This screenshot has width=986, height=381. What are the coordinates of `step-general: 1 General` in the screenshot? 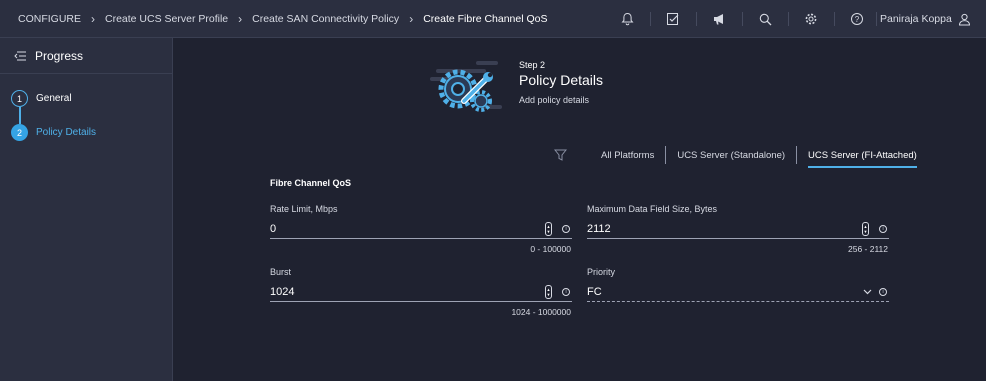 It's located at (41, 98).